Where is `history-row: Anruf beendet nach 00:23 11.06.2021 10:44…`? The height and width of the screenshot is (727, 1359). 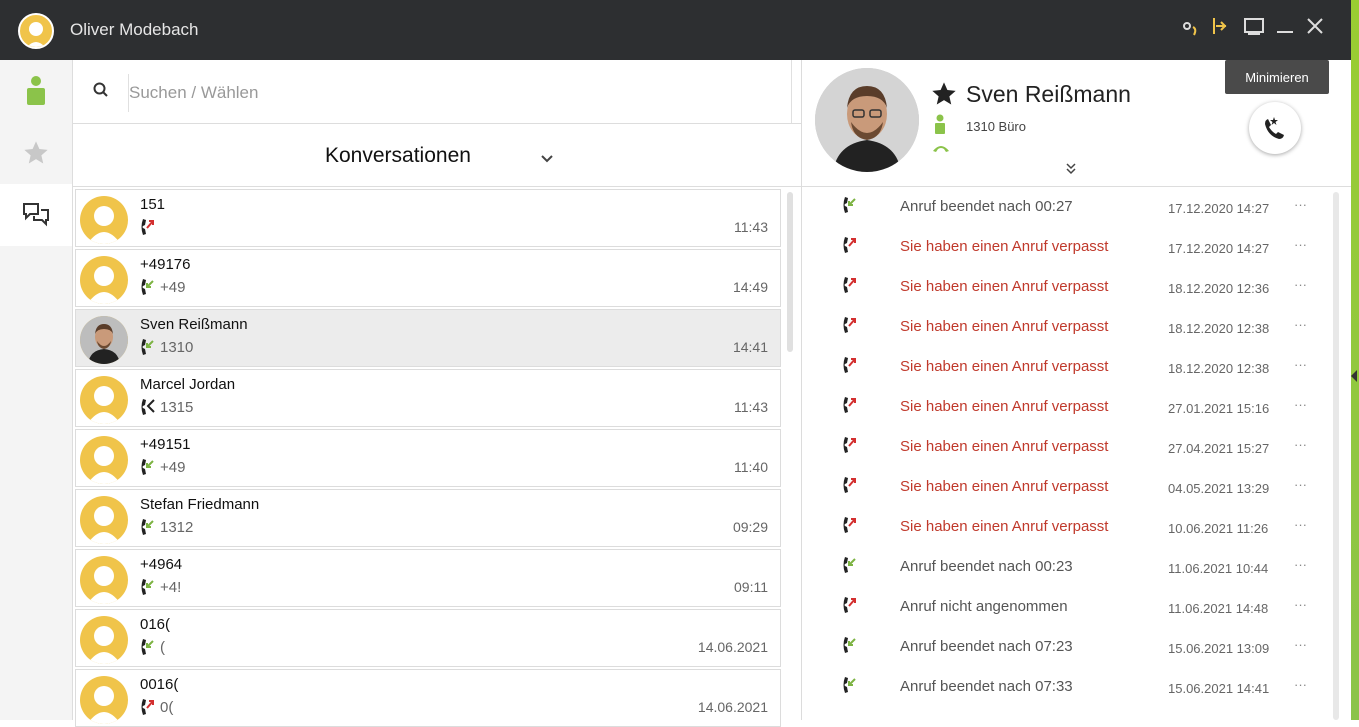 history-row: Anruf beendet nach 00:23 11.06.2021 10:44… is located at coordinates (1067, 567).